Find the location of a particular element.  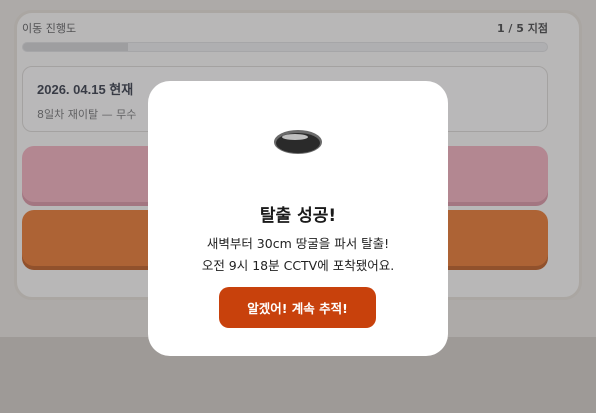

confirm-button: 알겠어! 계속 추적! is located at coordinates (297, 307).